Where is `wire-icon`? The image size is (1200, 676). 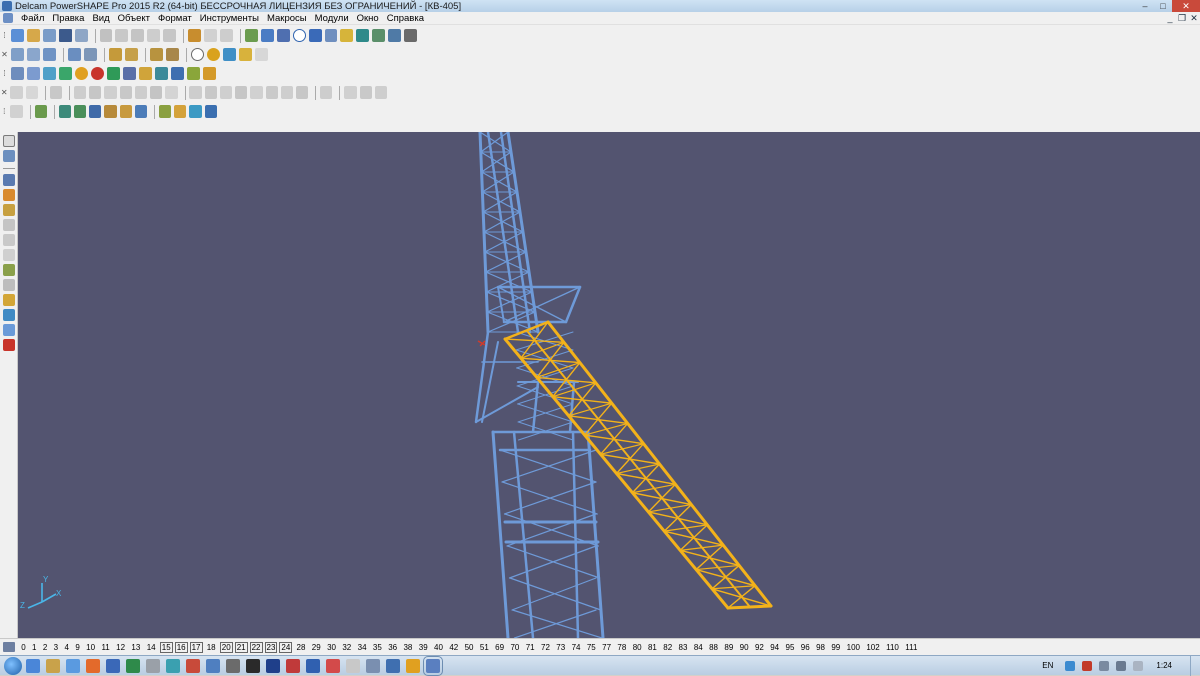 wire-icon is located at coordinates (8, 210).